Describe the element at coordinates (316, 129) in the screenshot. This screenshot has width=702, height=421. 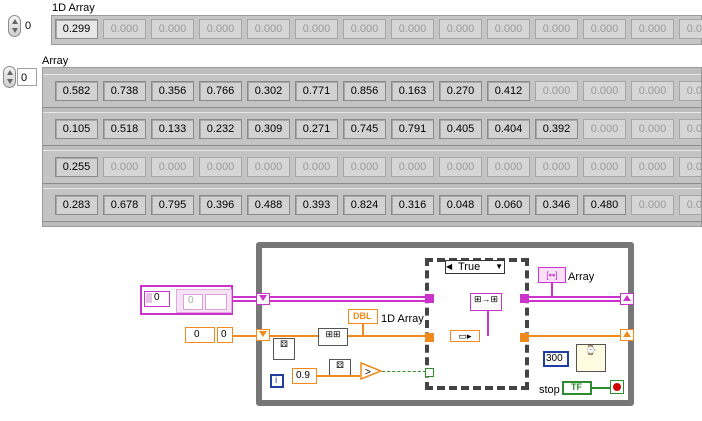
I see `array2d-cell: 0.271` at that location.